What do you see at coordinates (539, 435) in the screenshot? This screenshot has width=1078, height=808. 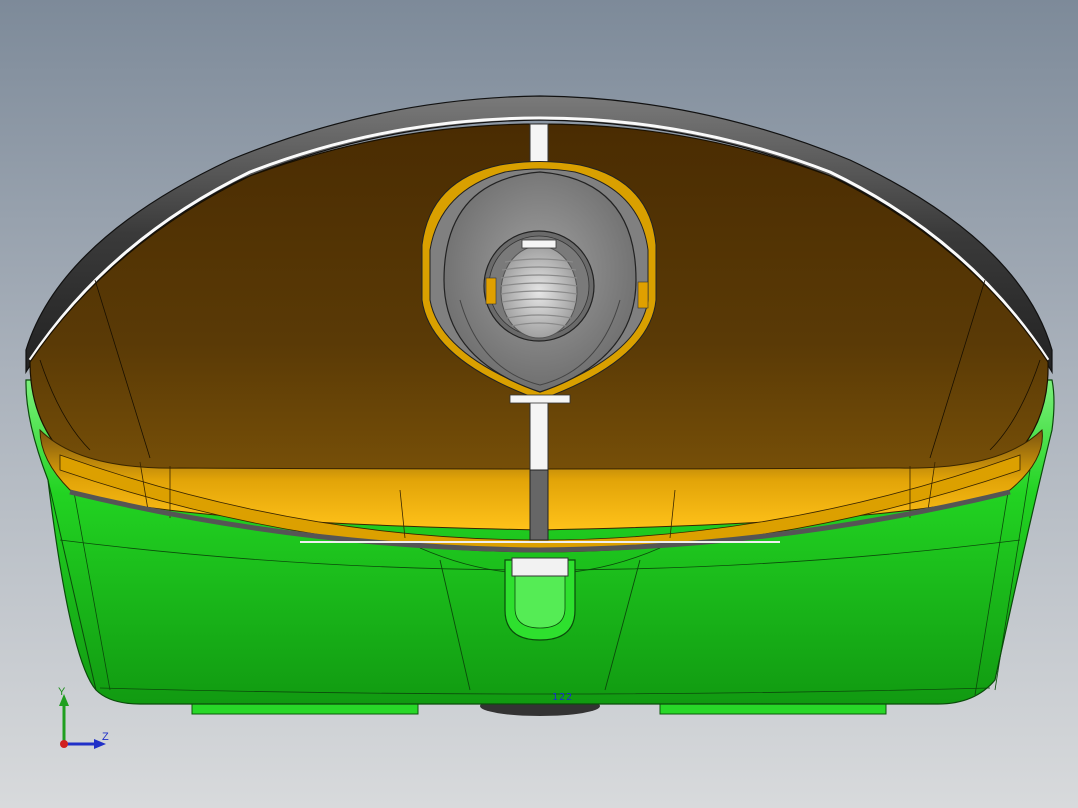 I see `center-split-mid` at bounding box center [539, 435].